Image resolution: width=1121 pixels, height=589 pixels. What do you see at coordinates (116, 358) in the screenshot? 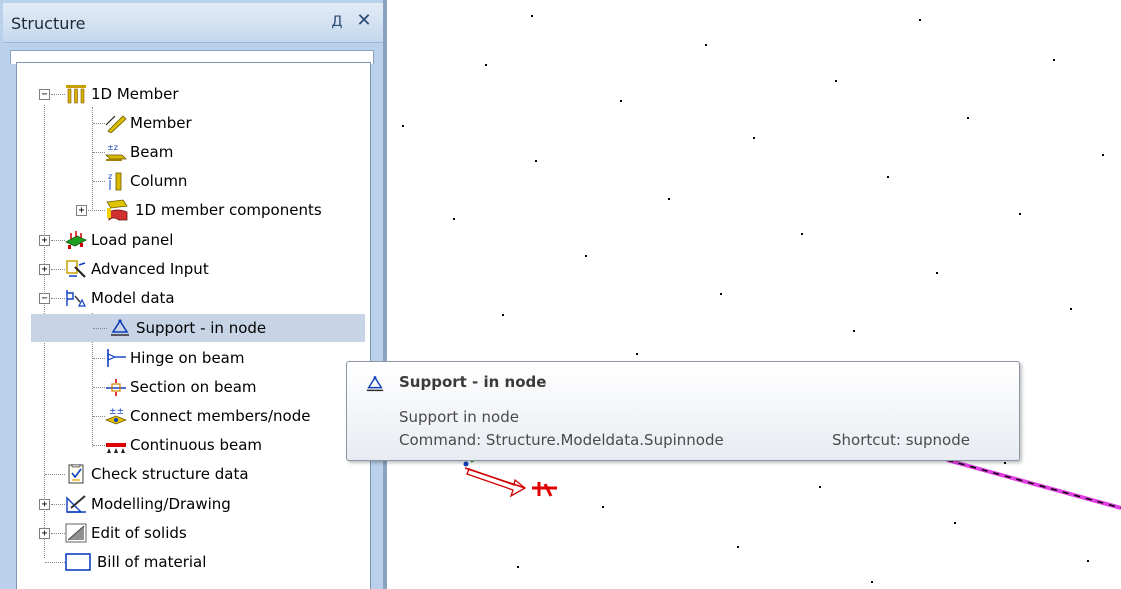
I see `hinge-icon` at bounding box center [116, 358].